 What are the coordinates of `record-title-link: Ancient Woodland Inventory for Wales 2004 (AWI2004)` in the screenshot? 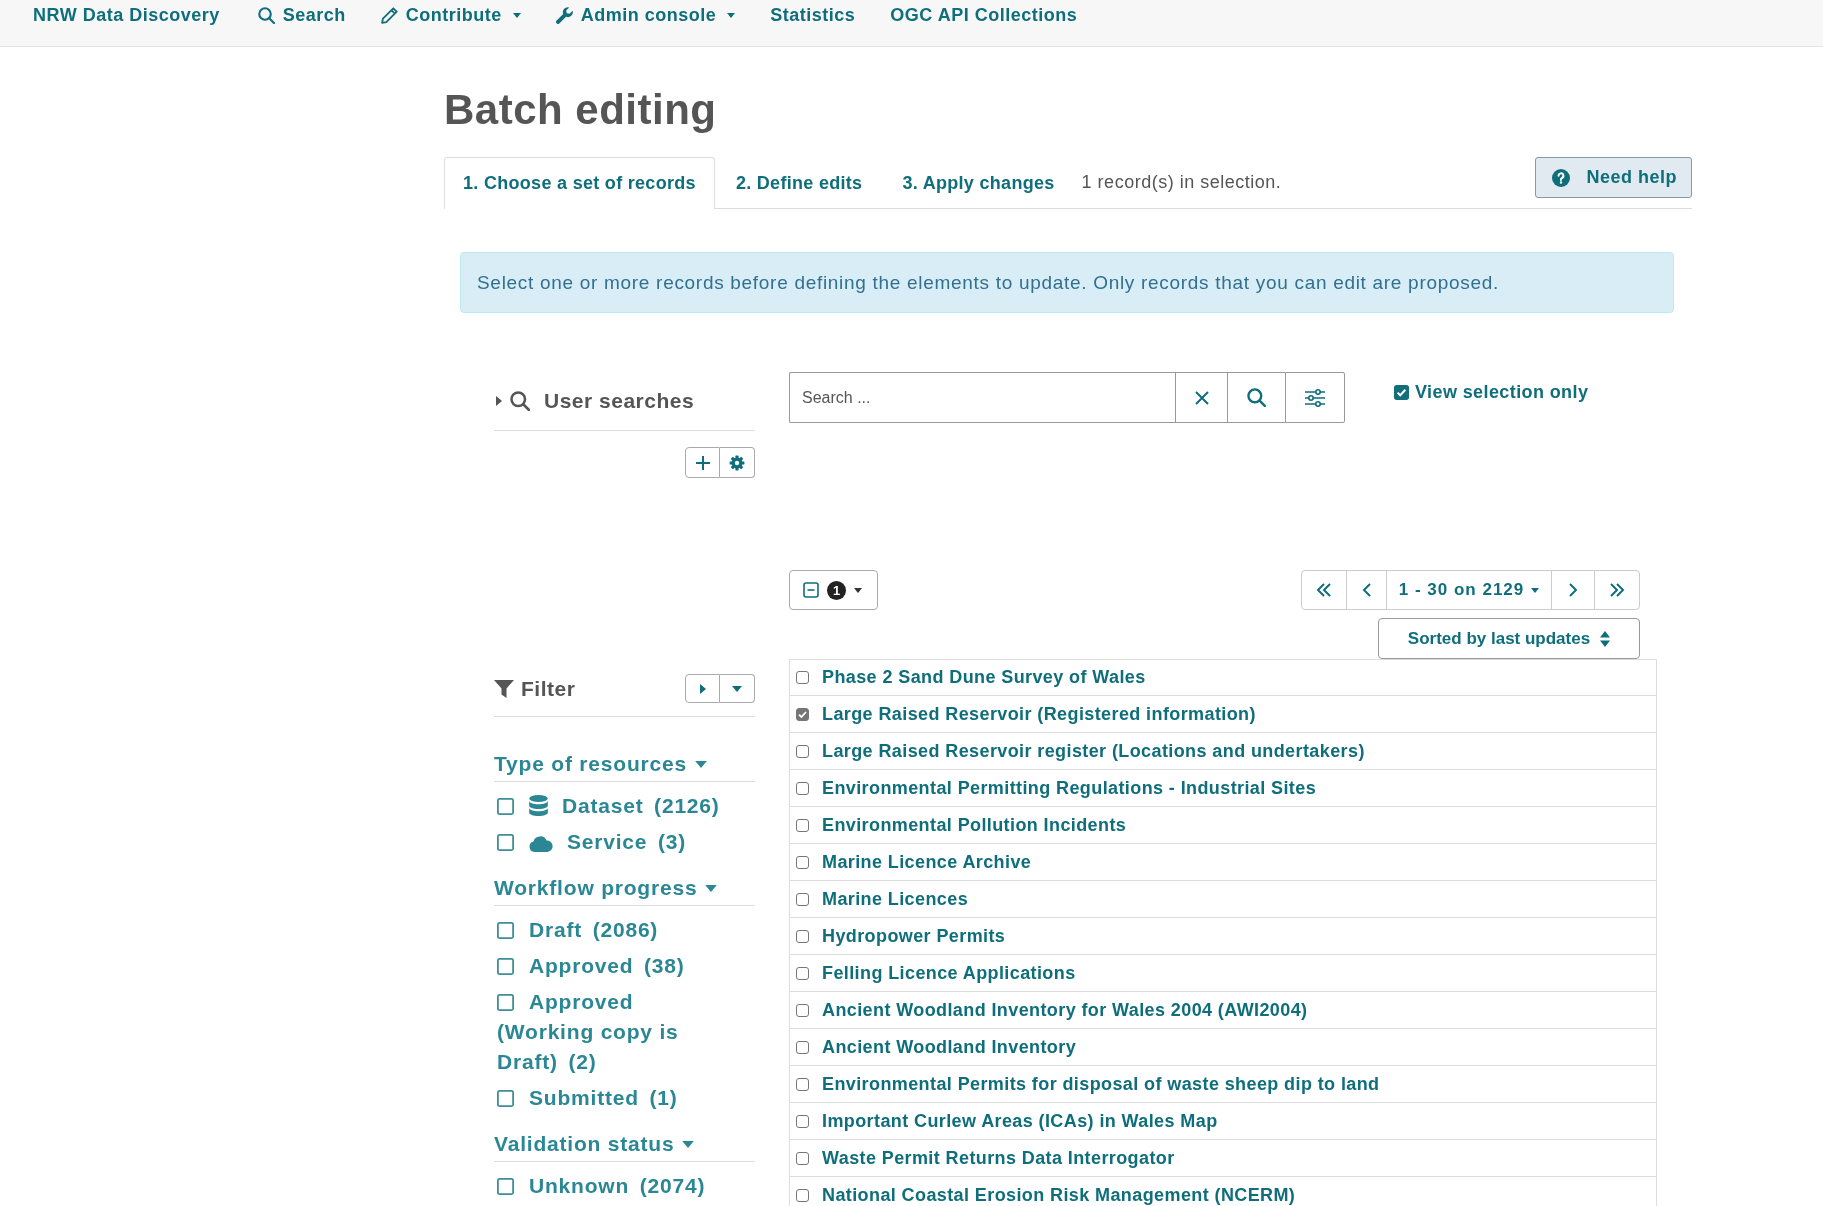 It's located at (1065, 1010).